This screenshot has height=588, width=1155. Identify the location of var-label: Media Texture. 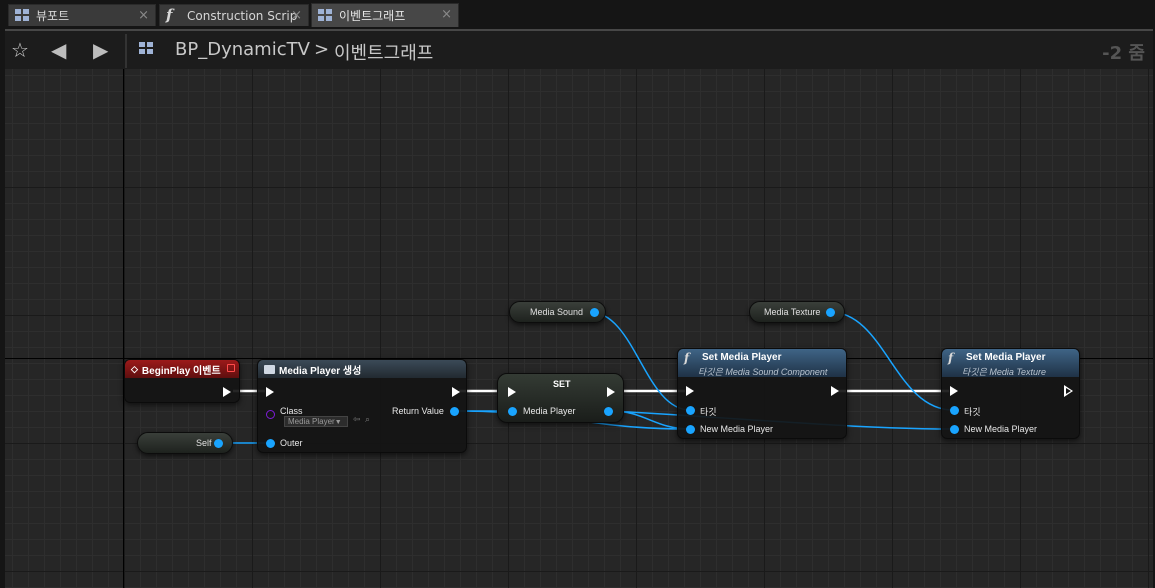
(792, 312).